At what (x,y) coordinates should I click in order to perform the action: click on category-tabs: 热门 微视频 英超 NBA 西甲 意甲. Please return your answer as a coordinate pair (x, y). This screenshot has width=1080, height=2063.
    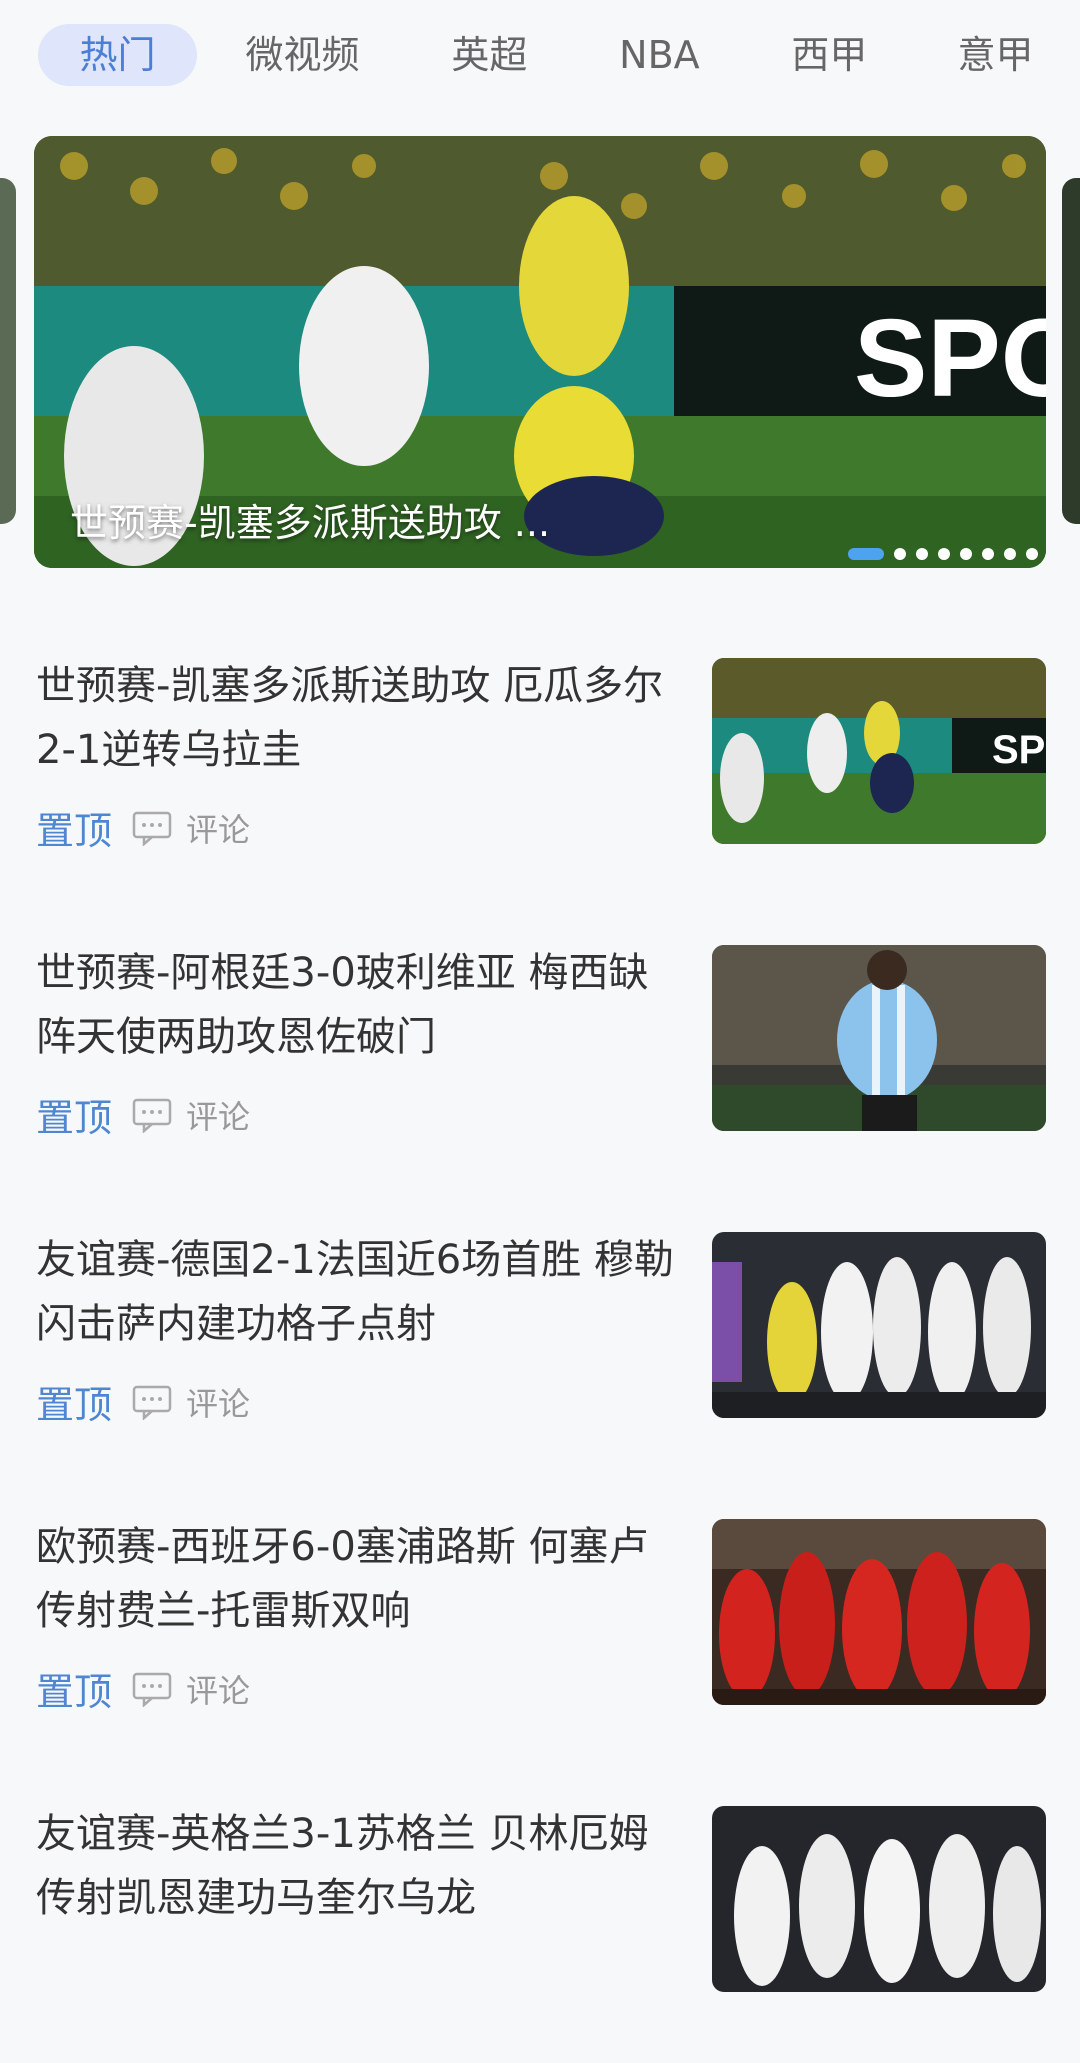
    Looking at the image, I should click on (540, 55).